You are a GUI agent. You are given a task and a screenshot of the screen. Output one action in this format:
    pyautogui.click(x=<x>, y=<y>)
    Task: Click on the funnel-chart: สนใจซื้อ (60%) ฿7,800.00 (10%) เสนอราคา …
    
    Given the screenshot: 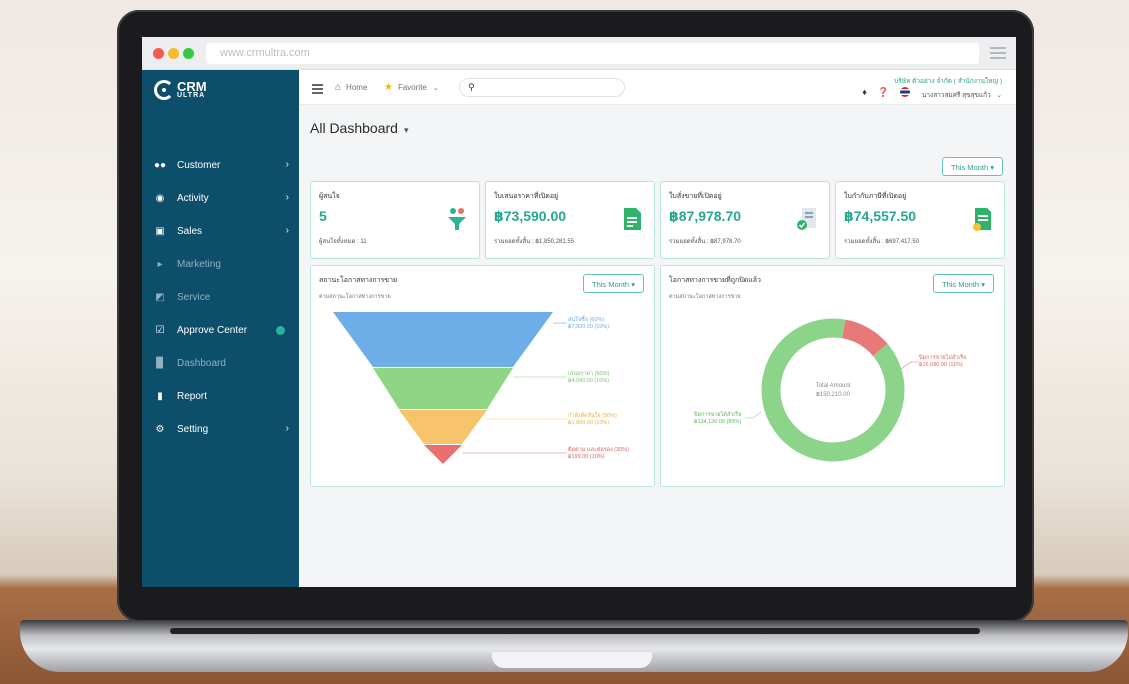 What is the action you would take?
    pyautogui.click(x=481, y=388)
    